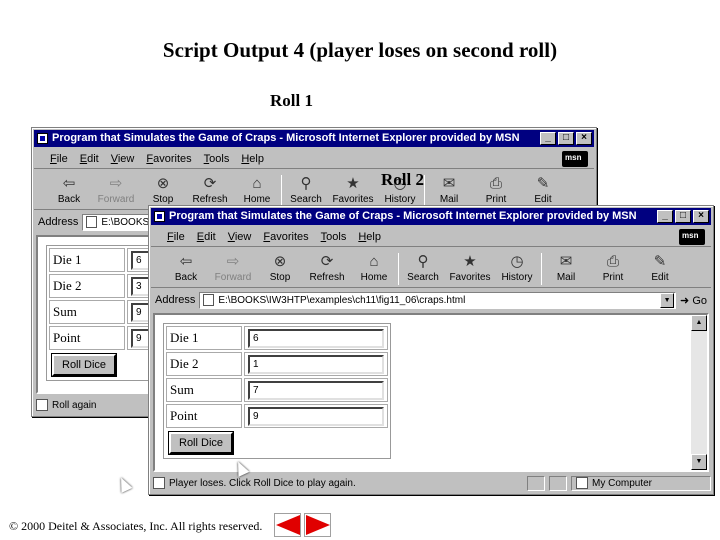 The width and height of the screenshot is (720, 540). What do you see at coordinates (641, 483) in the screenshot?
I see `zone-indicator: My Computer` at bounding box center [641, 483].